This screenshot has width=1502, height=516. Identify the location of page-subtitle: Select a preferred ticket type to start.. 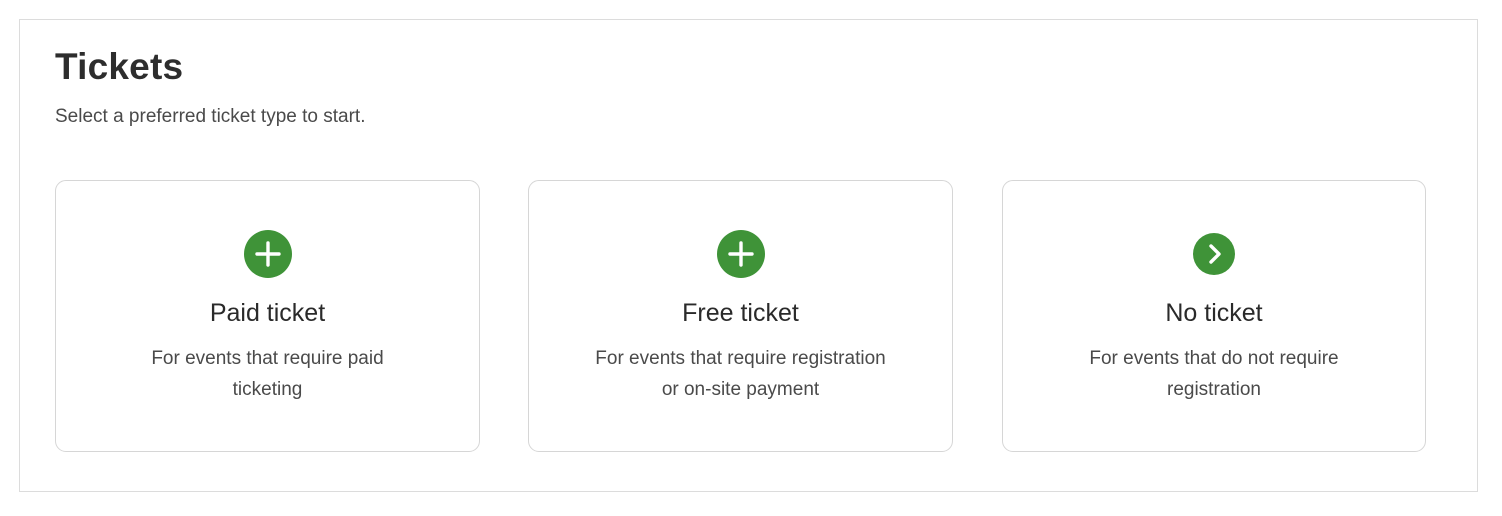
(210, 116).